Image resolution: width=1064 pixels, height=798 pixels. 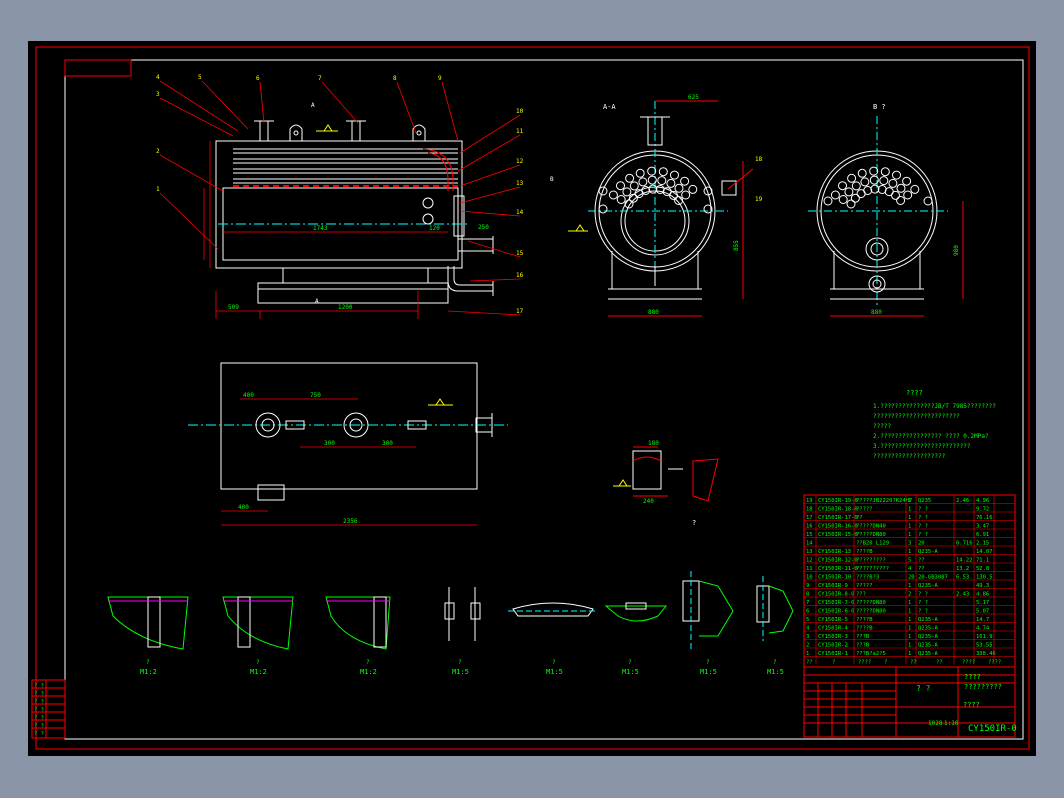 What do you see at coordinates (759, 159) in the screenshot?
I see `aa-callout-18: 18` at bounding box center [759, 159].